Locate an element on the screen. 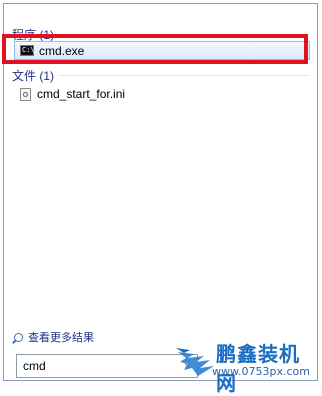 The width and height of the screenshot is (322, 396). see-more-results-link: 查看更多结果 is located at coordinates (54, 337).